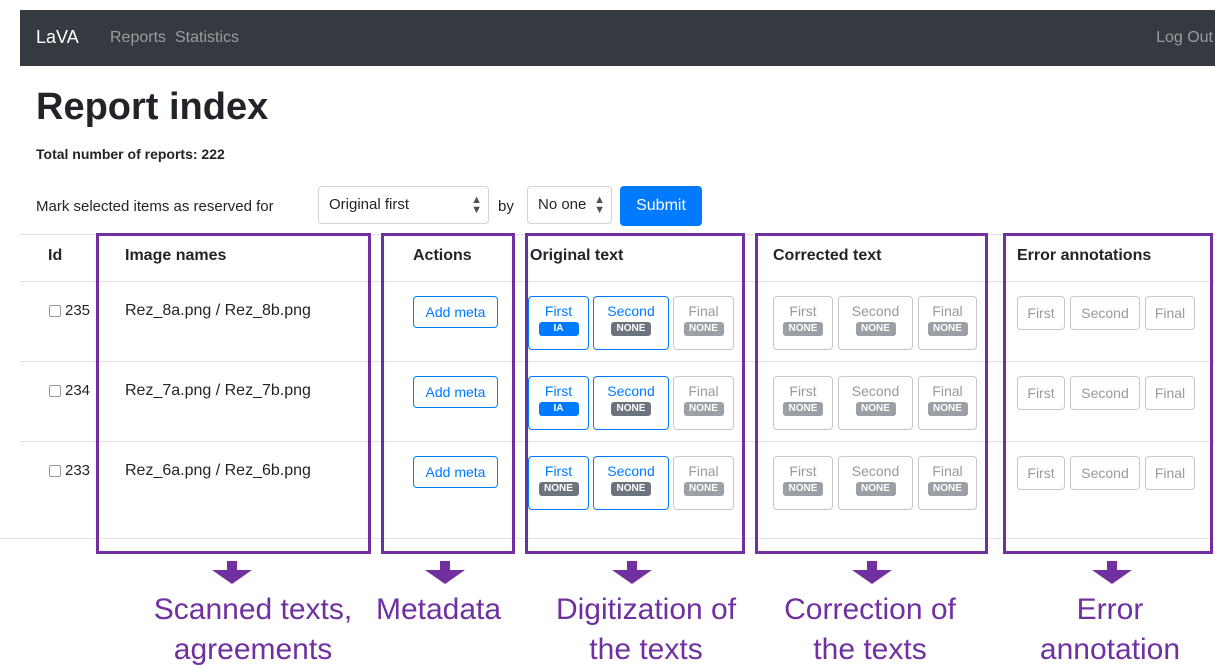 Image resolution: width=1215 pixels, height=670 pixels. Describe the element at coordinates (506, 206) in the screenshot. I see `by-label: by` at that location.